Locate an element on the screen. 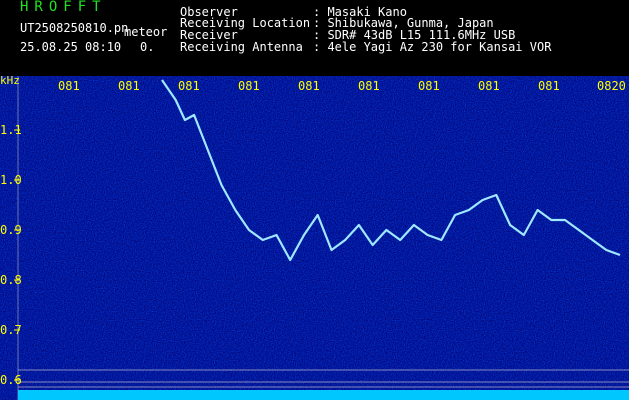 The image size is (629, 400). freq-tick-label: 1.1 is located at coordinates (11, 130).